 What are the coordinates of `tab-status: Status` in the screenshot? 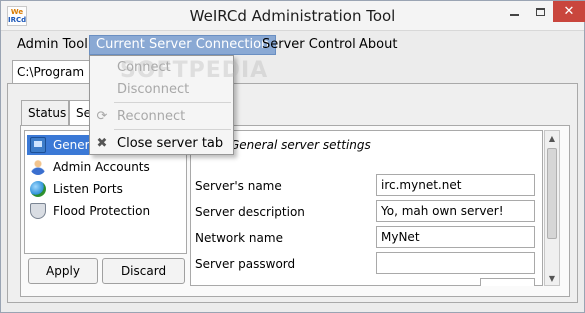 It's located at (45, 113).